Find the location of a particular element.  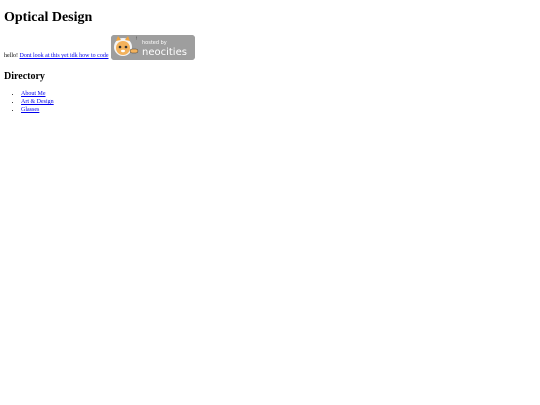

list-item: About Me is located at coordinates (278, 94).